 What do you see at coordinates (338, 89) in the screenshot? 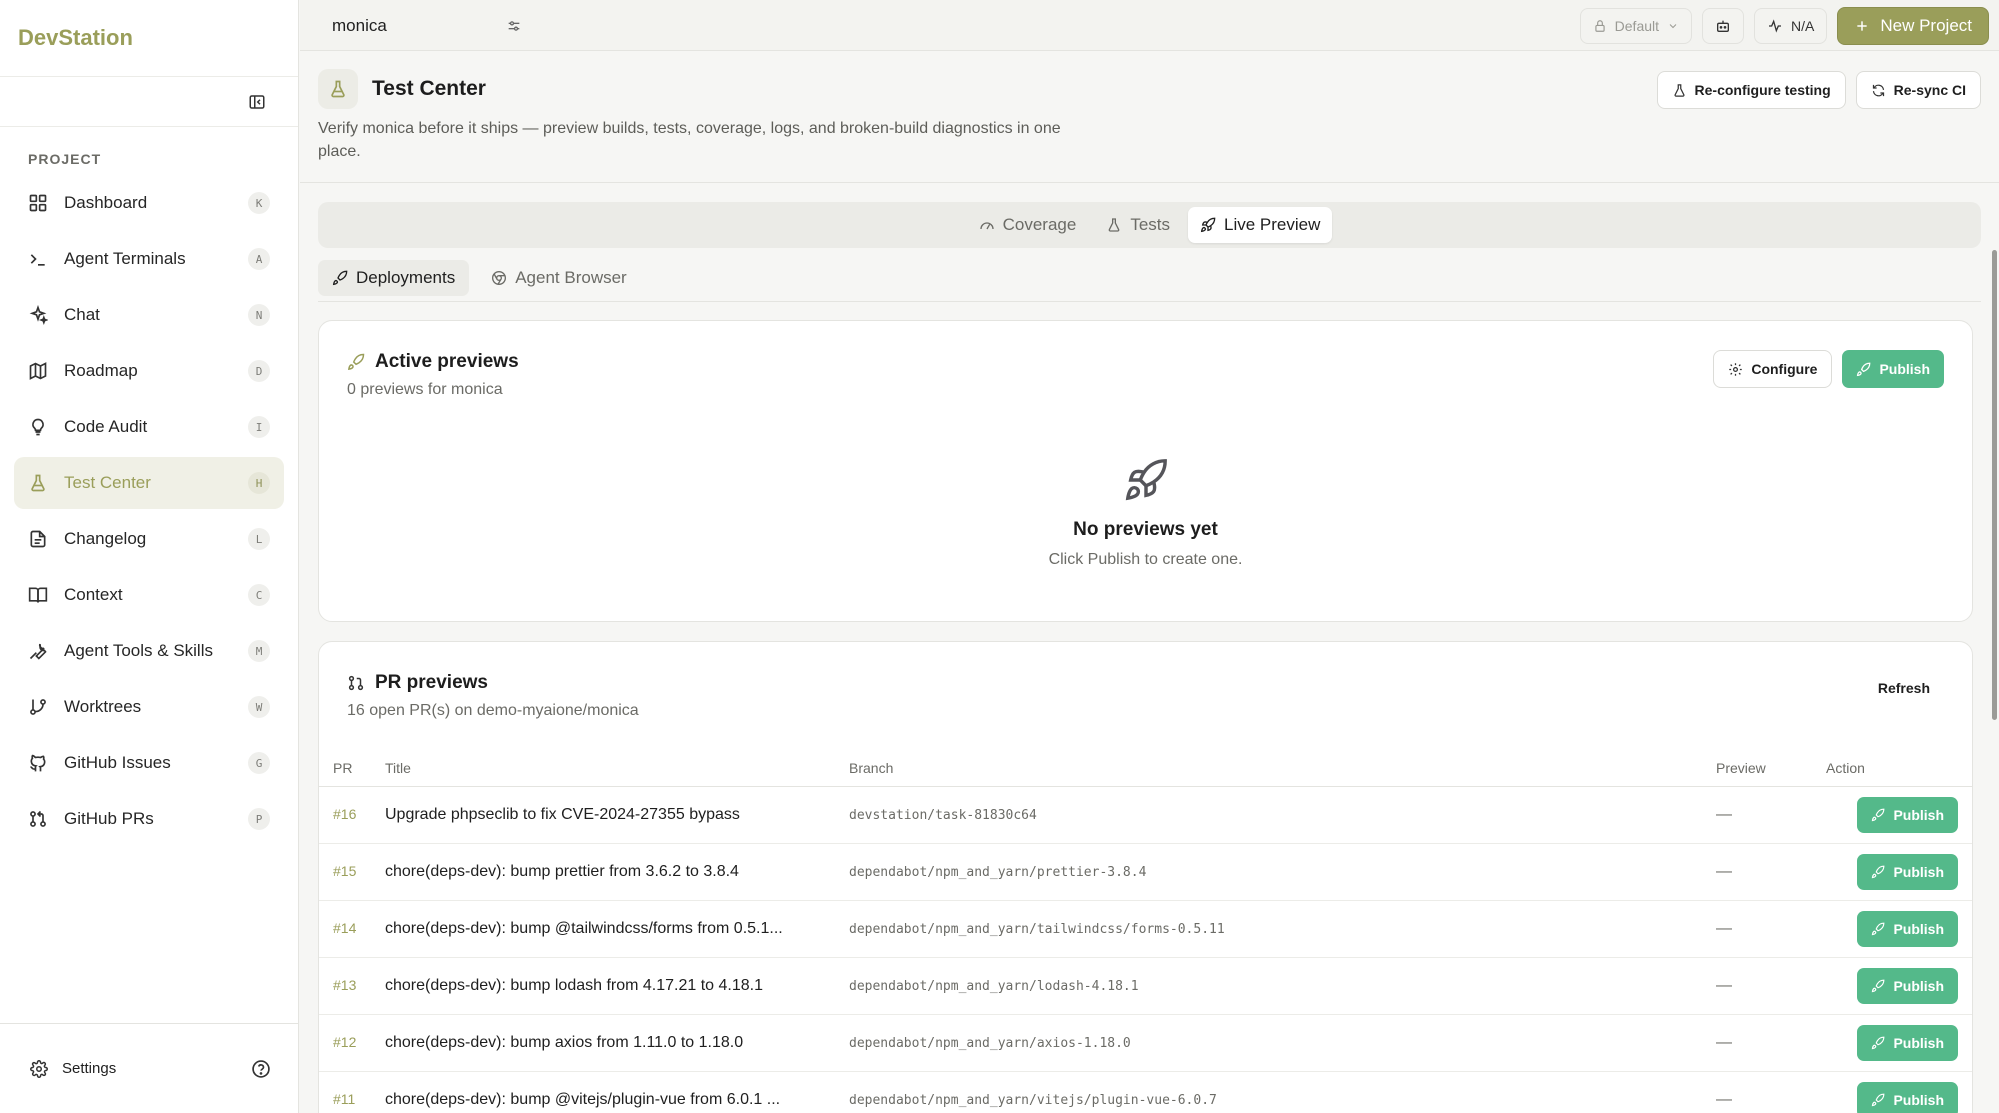
I see `flask-icon` at bounding box center [338, 89].